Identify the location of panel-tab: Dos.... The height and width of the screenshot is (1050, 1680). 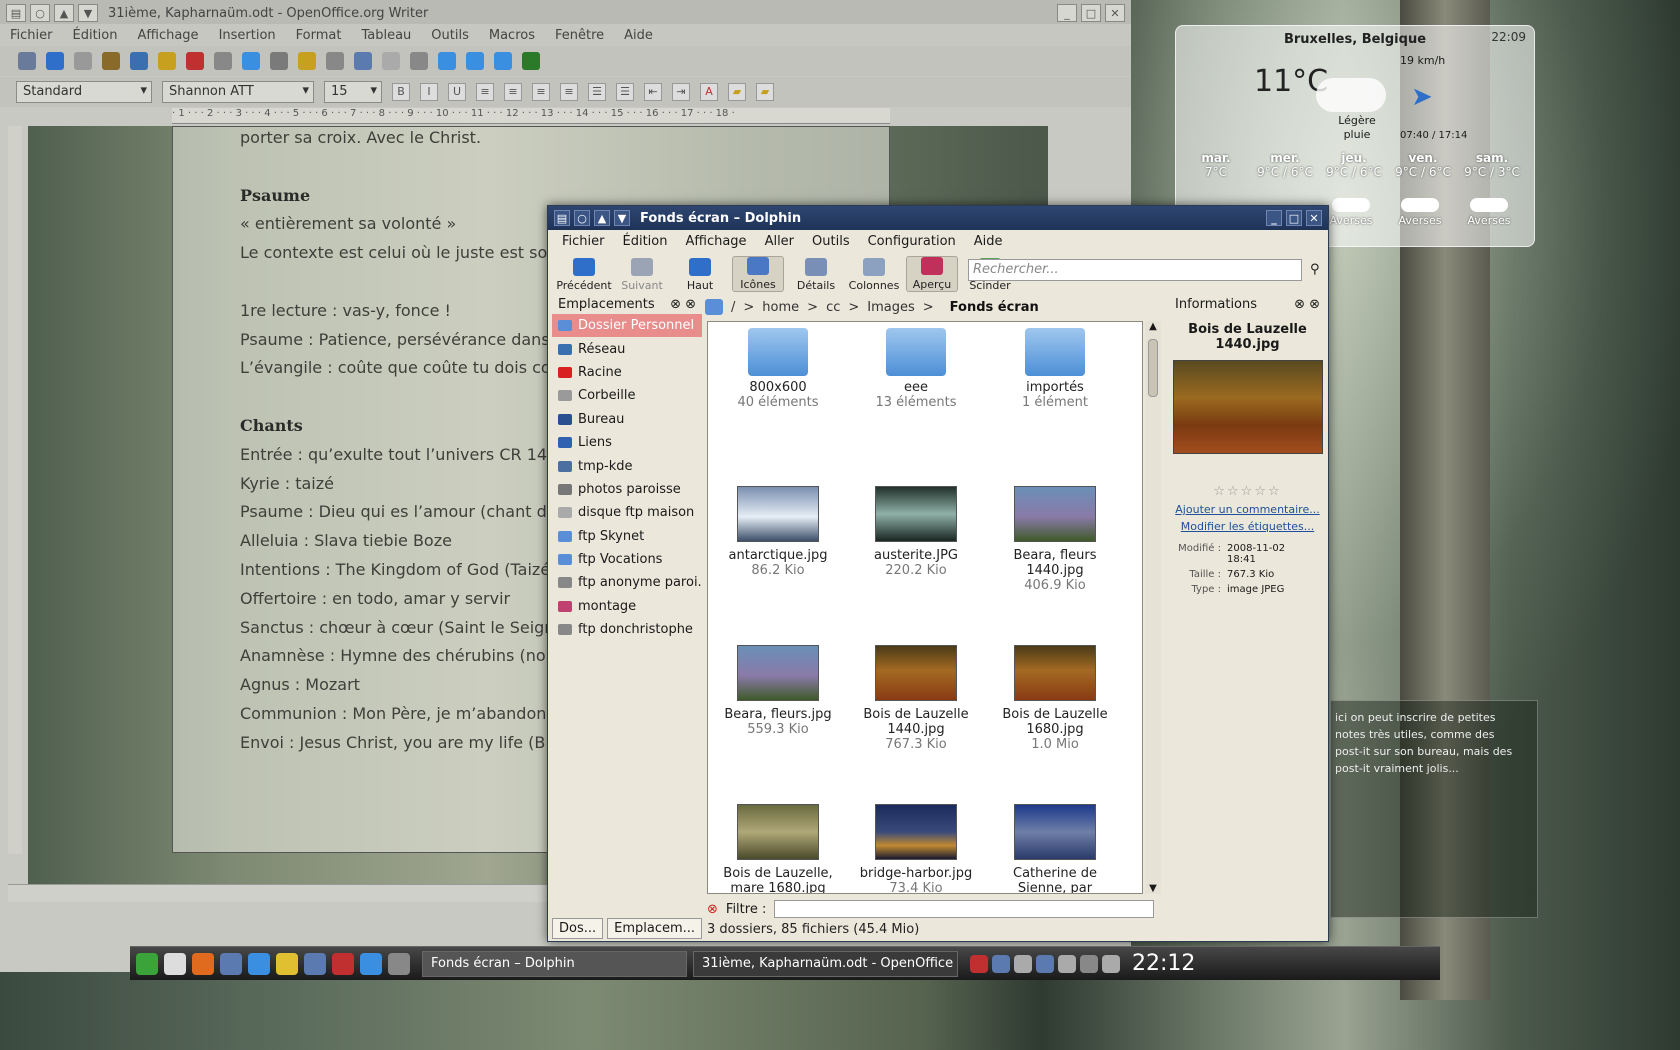
(578, 928).